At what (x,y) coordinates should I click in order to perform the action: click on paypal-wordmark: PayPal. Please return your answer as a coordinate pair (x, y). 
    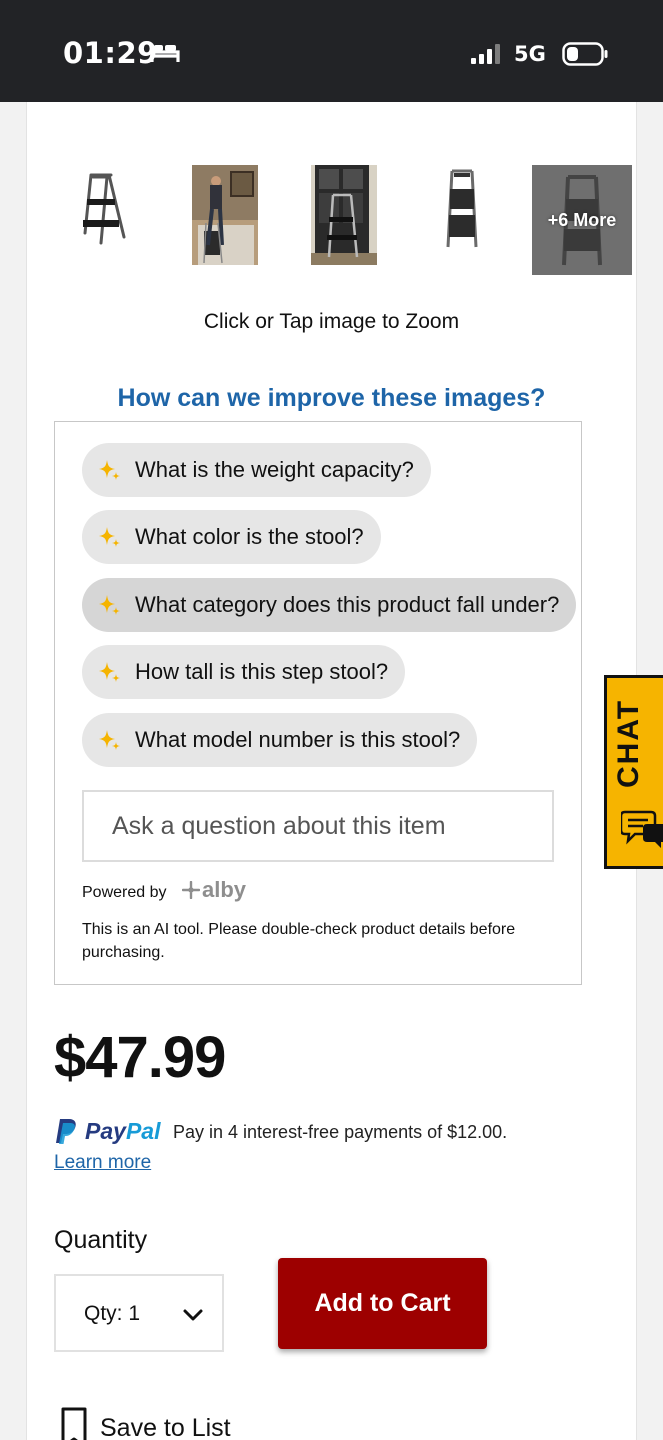
    Looking at the image, I should click on (122, 1131).